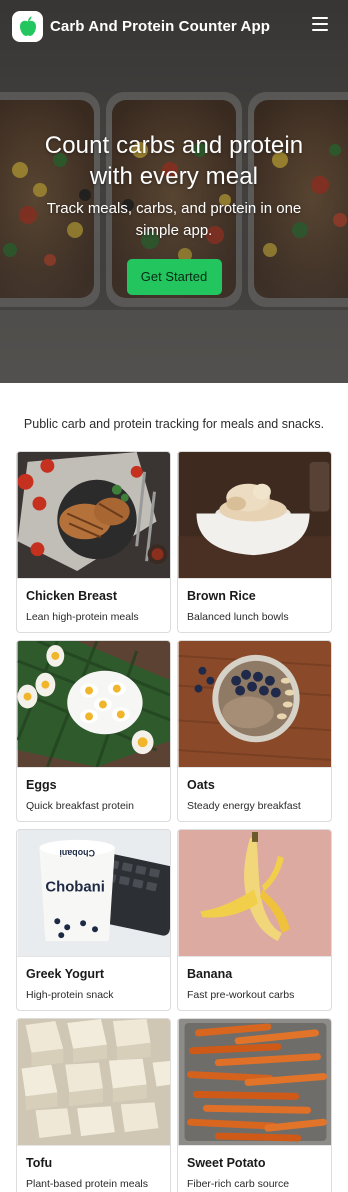 Image resolution: width=348 pixels, height=1192 pixels. What do you see at coordinates (174, 277) in the screenshot?
I see `get-started-button: Get Started` at bounding box center [174, 277].